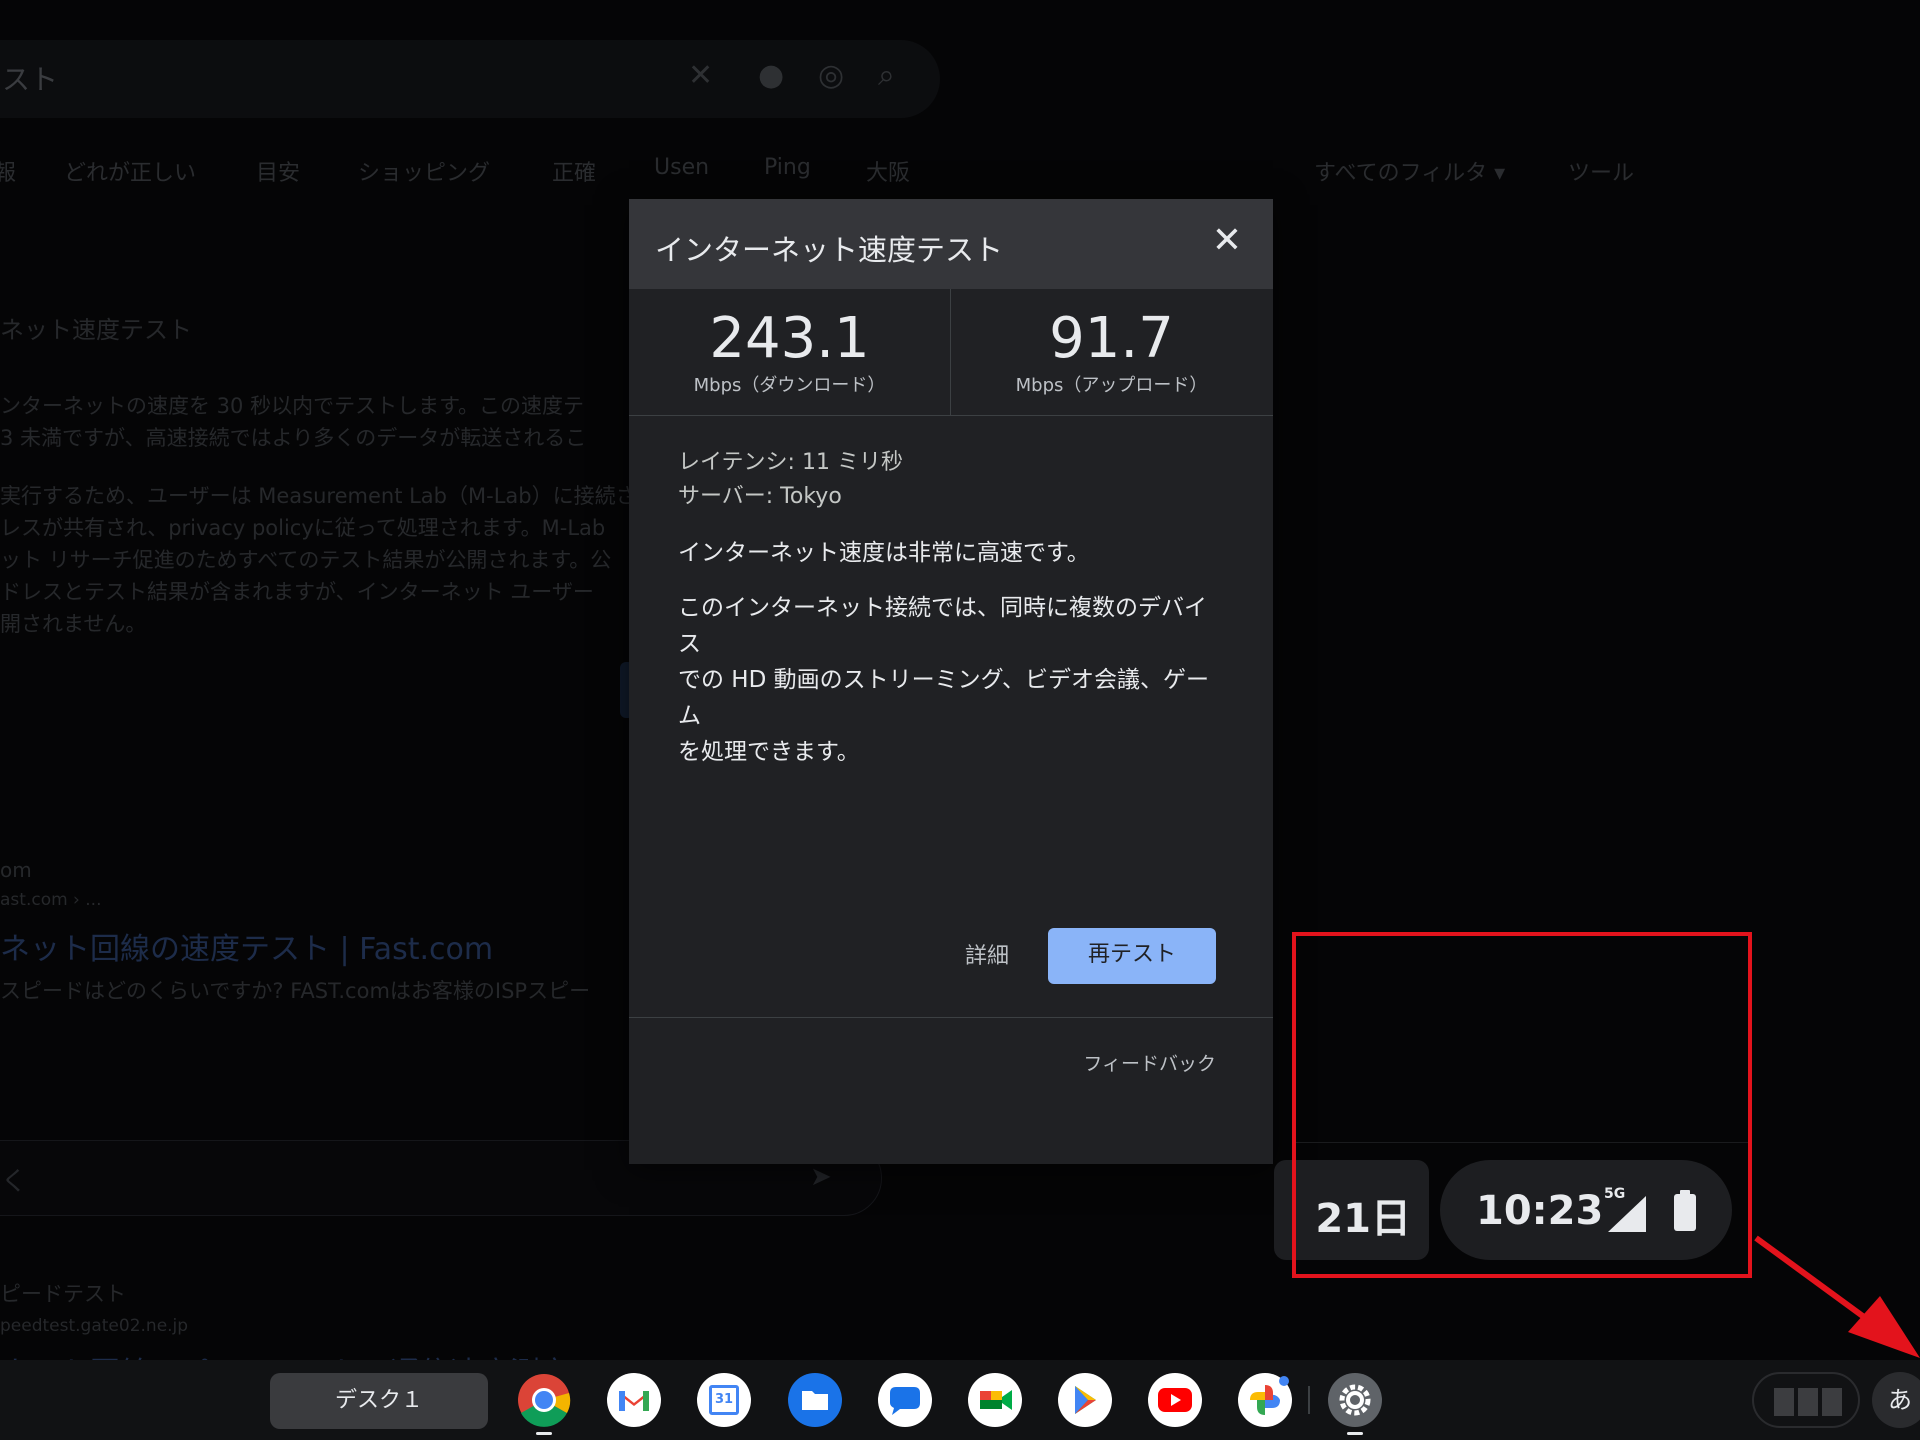 The width and height of the screenshot is (1920, 1440). I want to click on ime-indicator: あ, so click(1896, 1400).